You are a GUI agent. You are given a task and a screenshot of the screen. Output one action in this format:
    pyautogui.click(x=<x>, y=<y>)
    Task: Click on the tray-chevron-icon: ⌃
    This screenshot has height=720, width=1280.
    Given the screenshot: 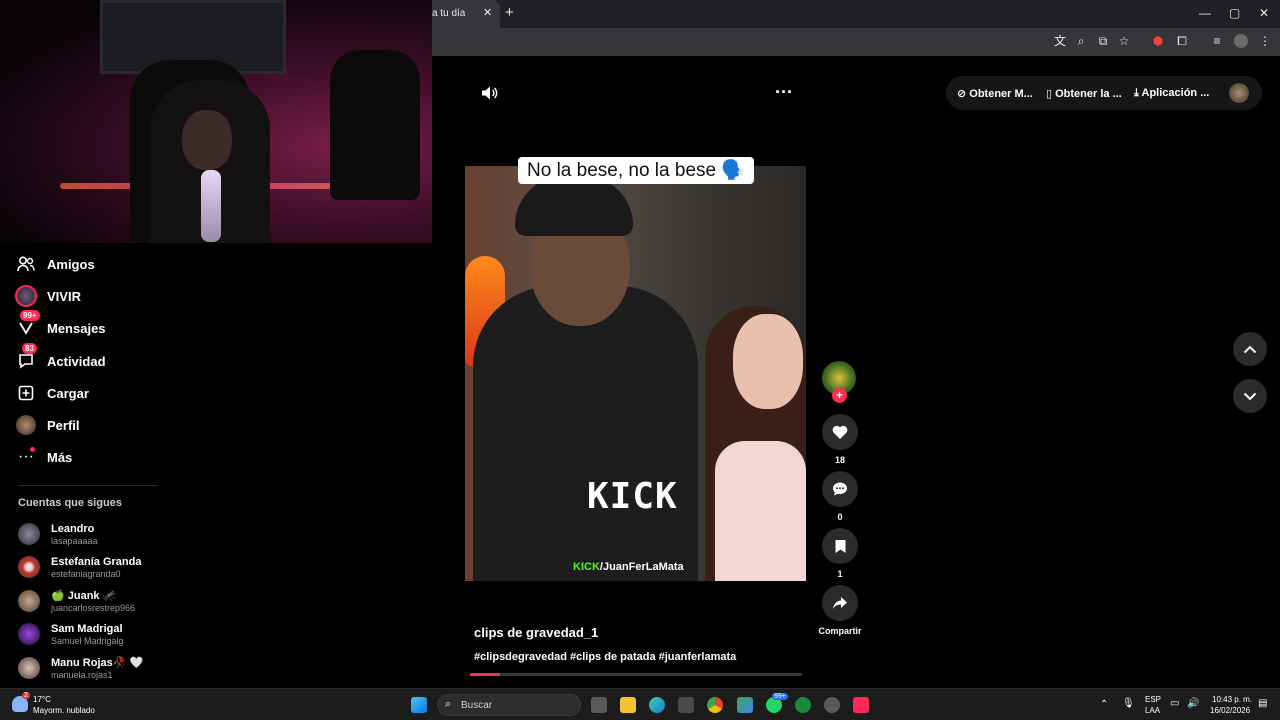 What is the action you would take?
    pyautogui.click(x=1104, y=704)
    